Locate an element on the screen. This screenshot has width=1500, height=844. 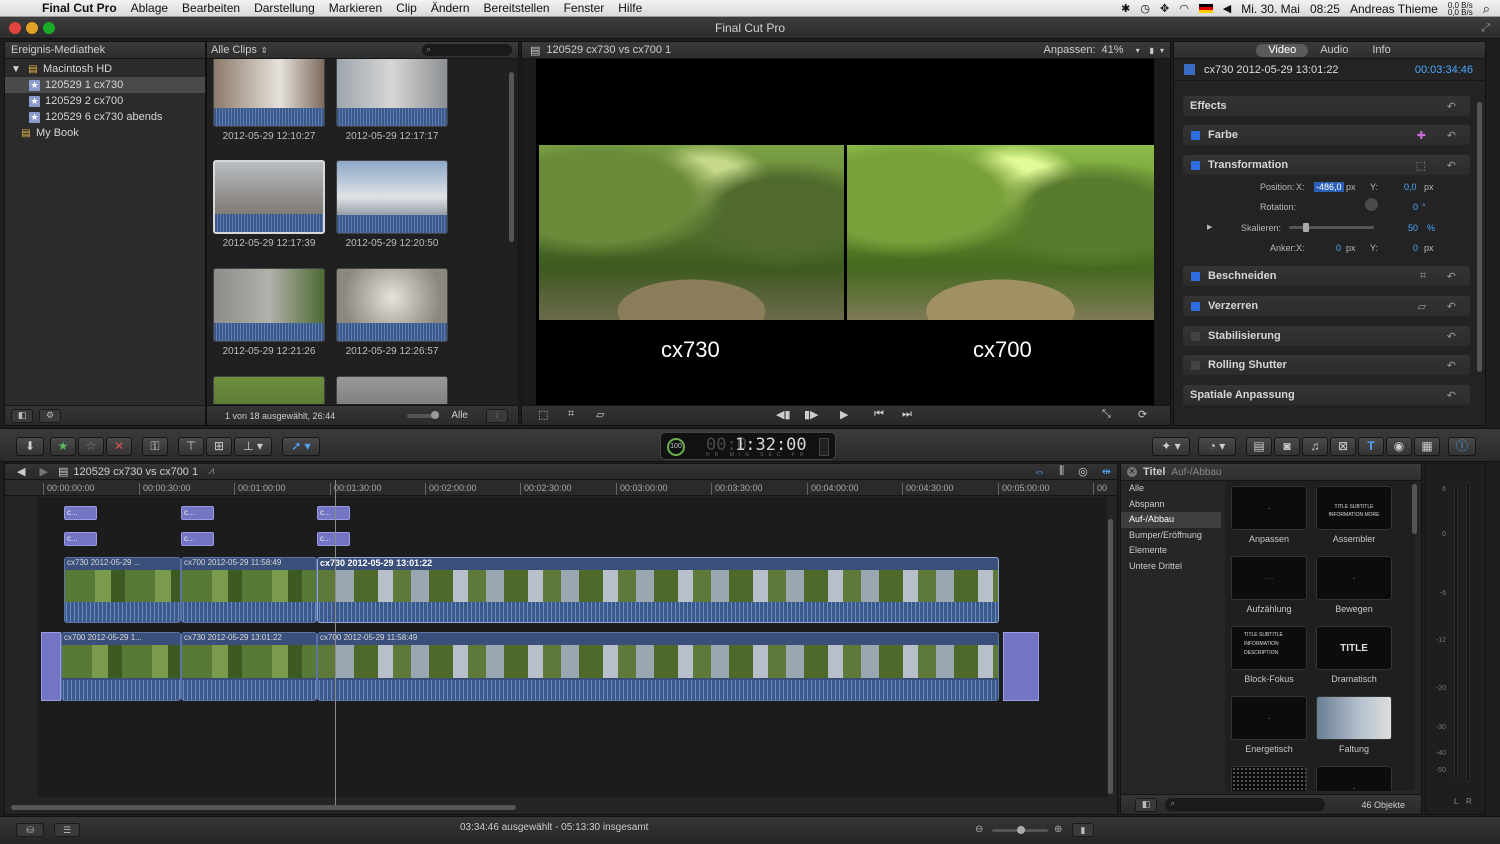
menu-aendern: Ändern is located at coordinates (450, 8).